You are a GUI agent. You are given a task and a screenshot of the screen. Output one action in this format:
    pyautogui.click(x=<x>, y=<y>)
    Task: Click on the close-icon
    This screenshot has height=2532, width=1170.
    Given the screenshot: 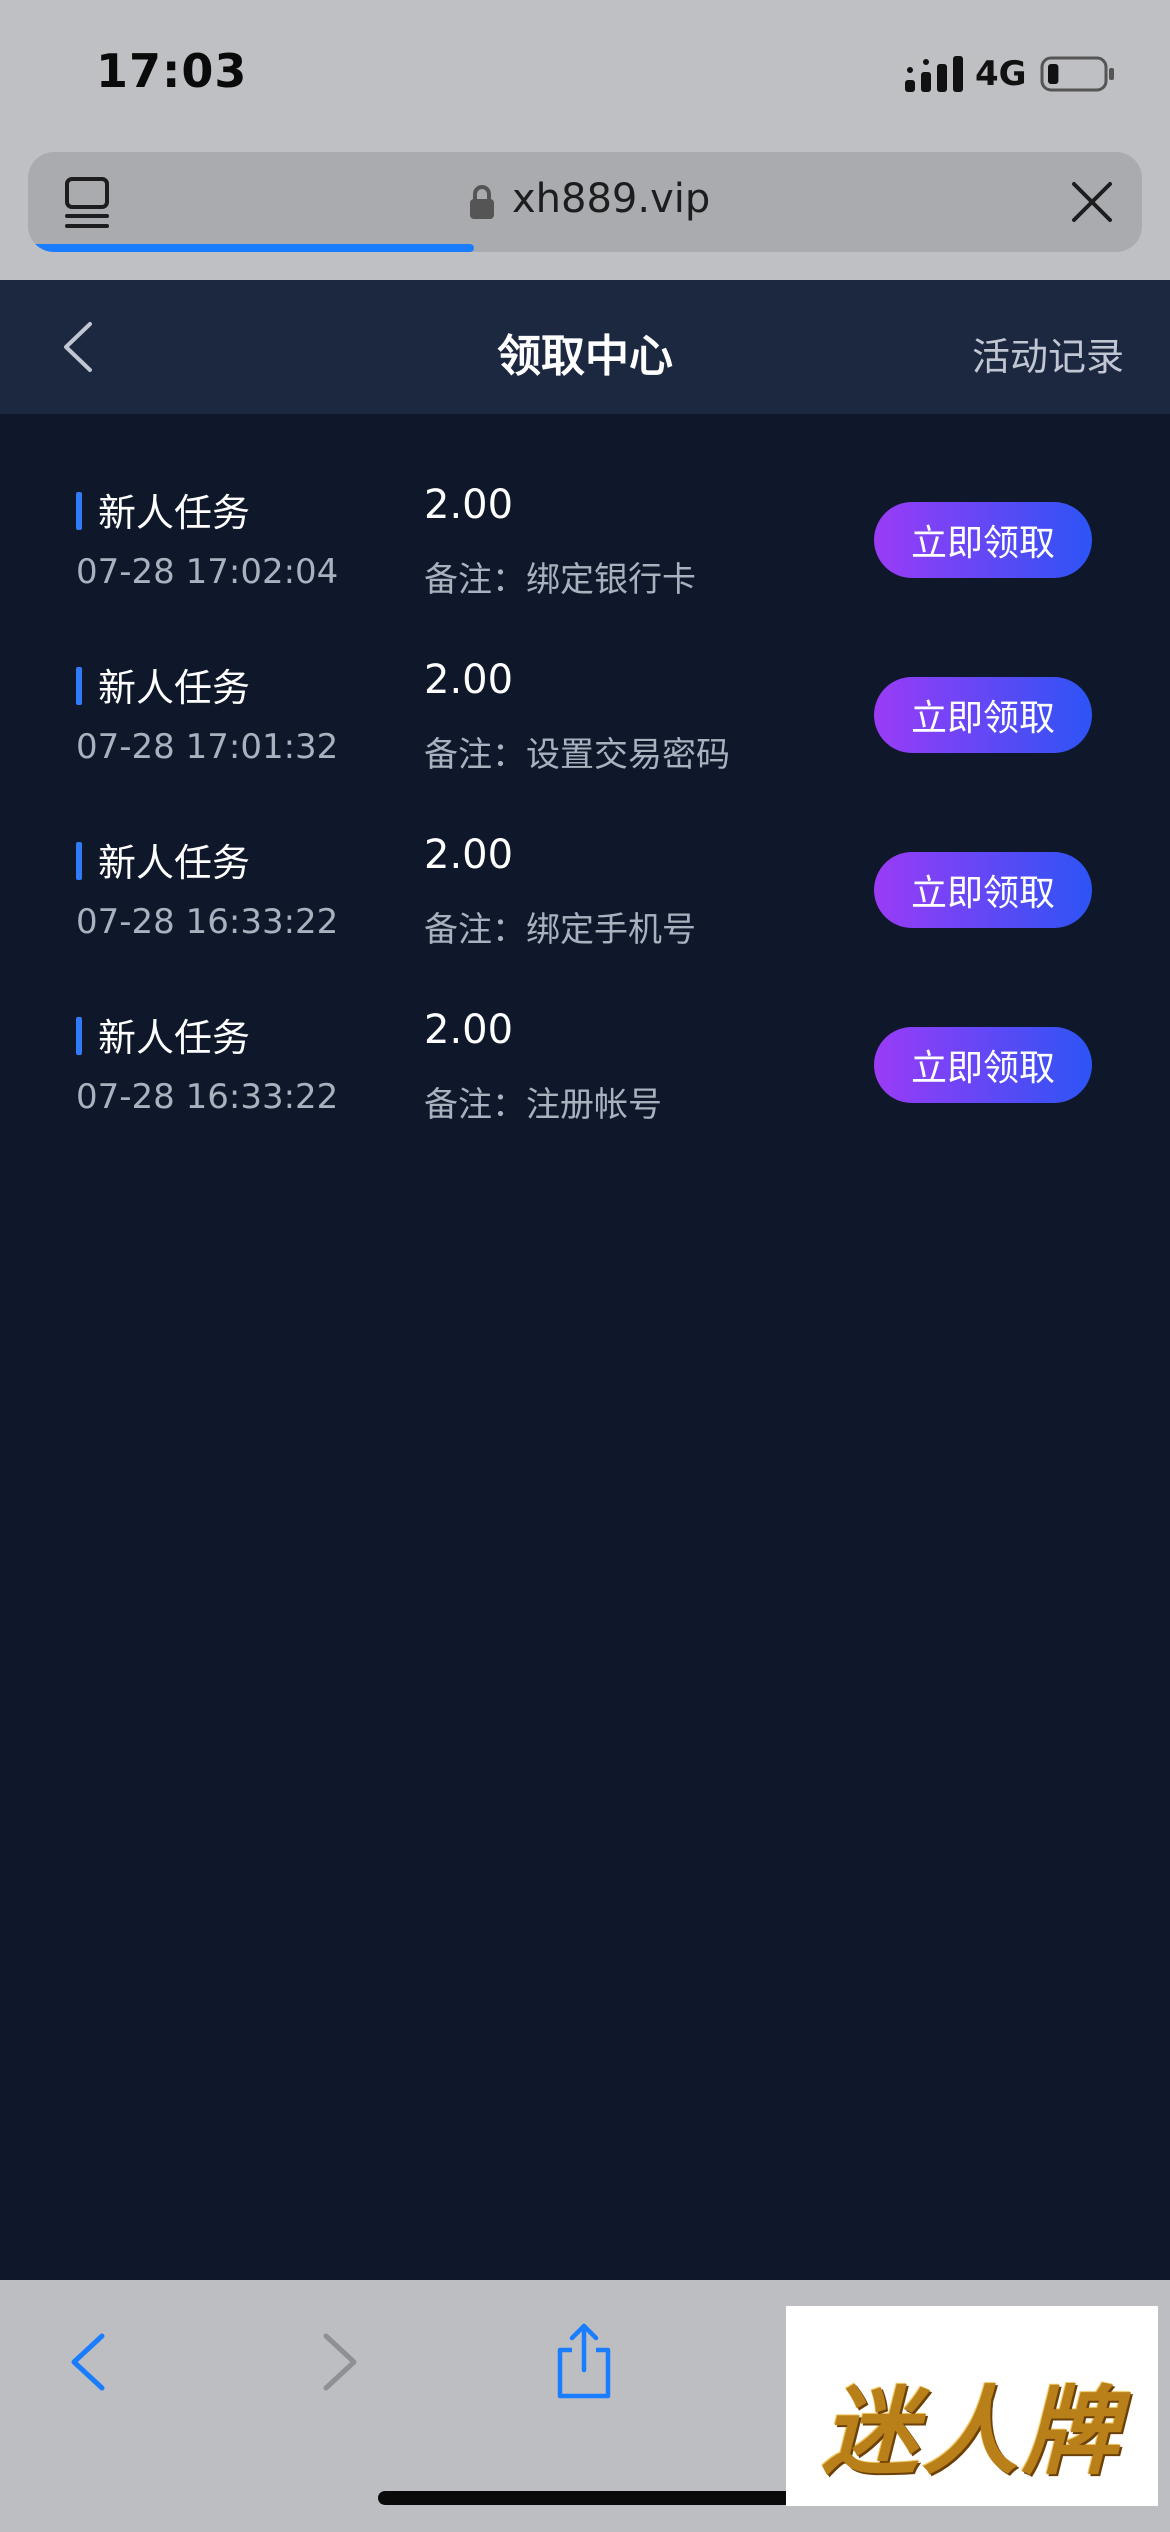 What is the action you would take?
    pyautogui.click(x=1092, y=202)
    